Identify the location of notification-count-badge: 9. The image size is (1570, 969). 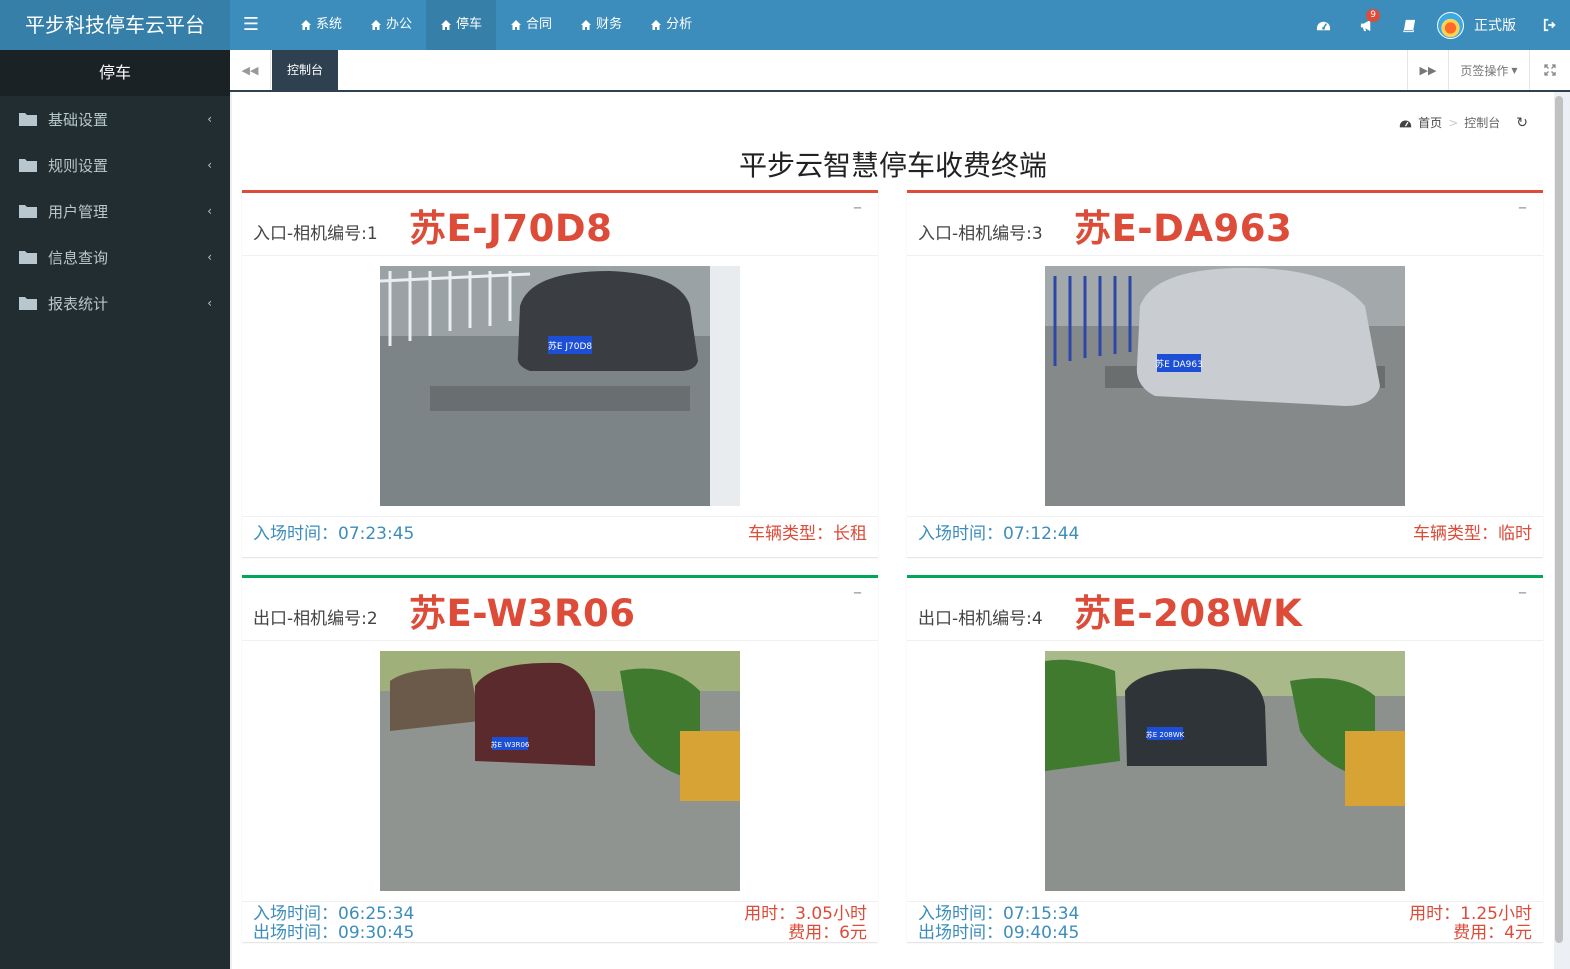
(1373, 15).